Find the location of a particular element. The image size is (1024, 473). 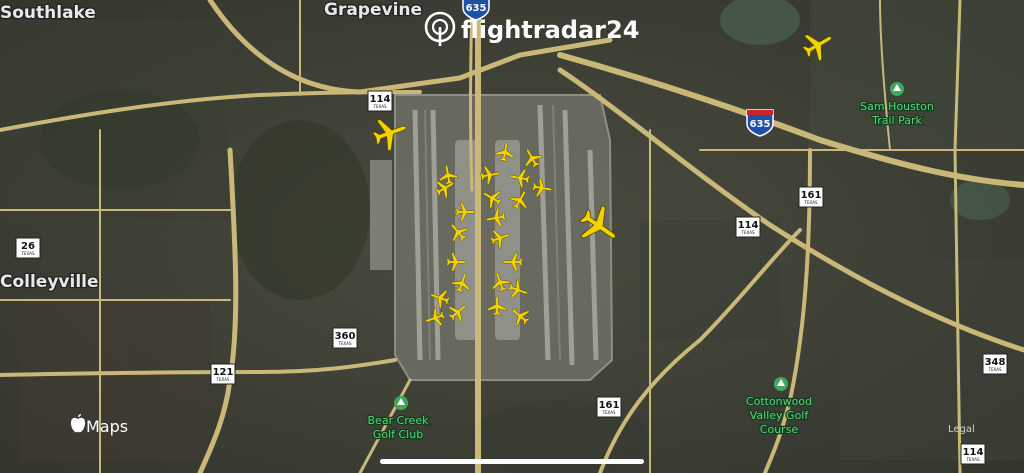

shield-114-east: 114 TEXAS is located at coordinates (748, 227).